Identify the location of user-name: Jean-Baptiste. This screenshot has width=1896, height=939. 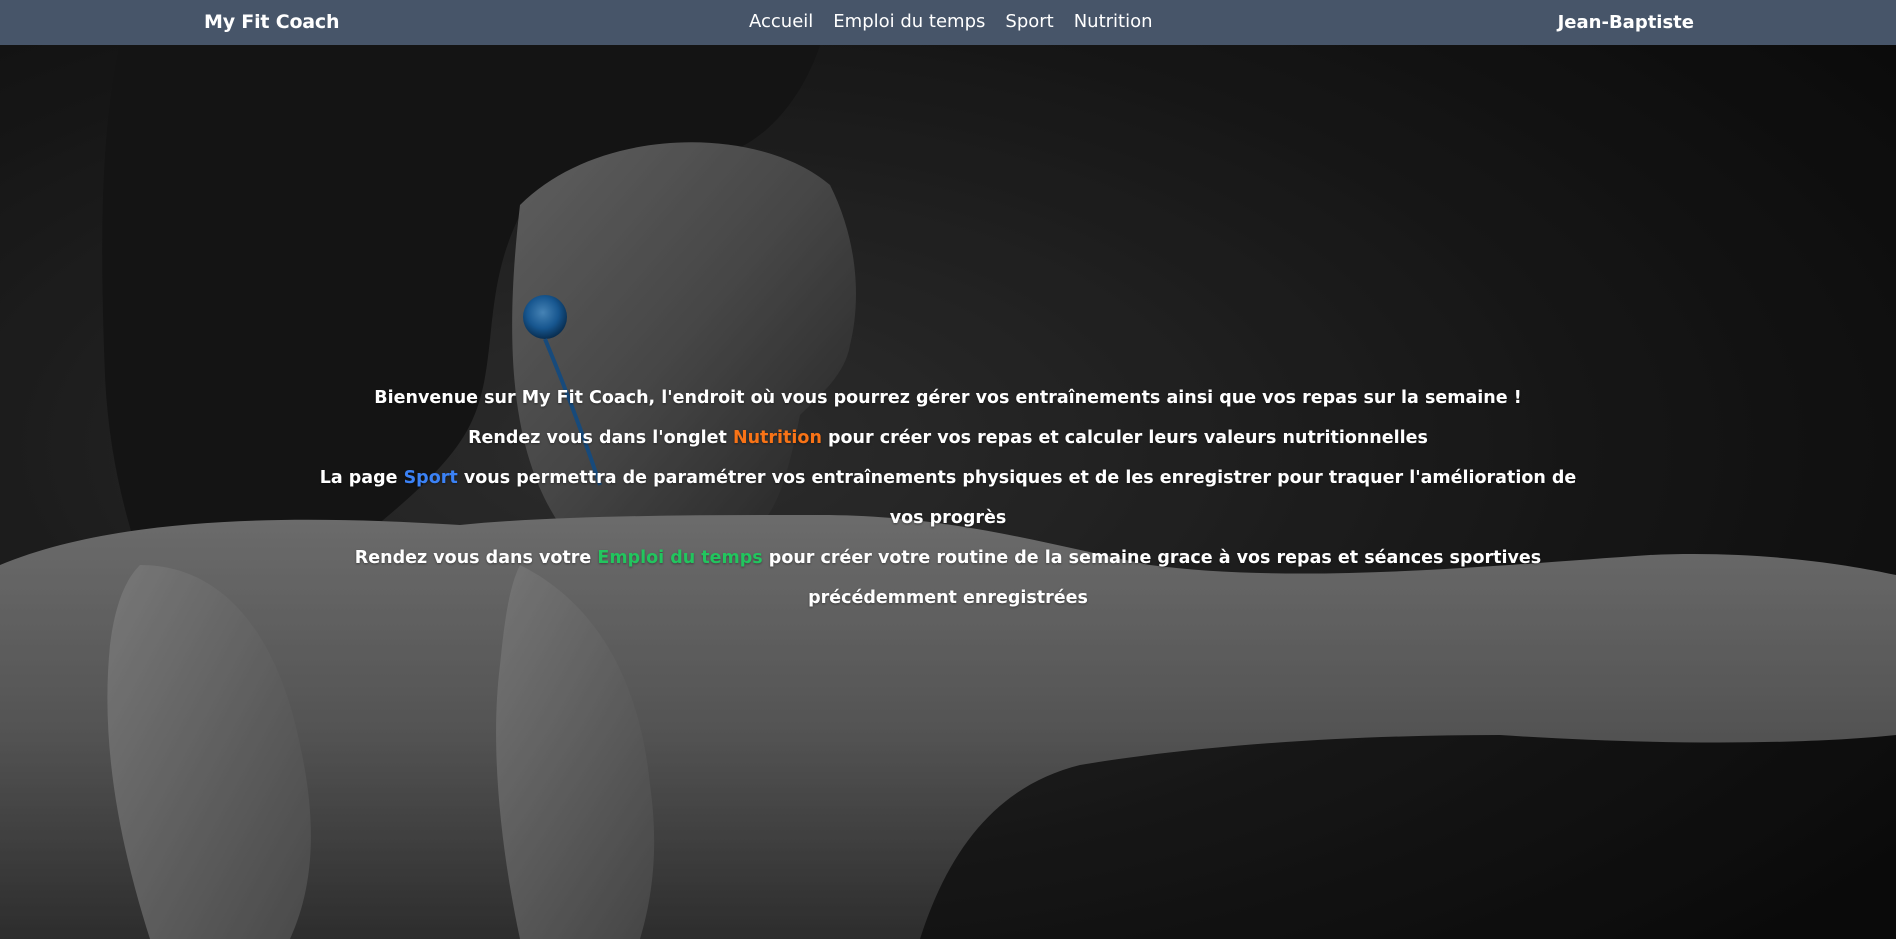
(1626, 22).